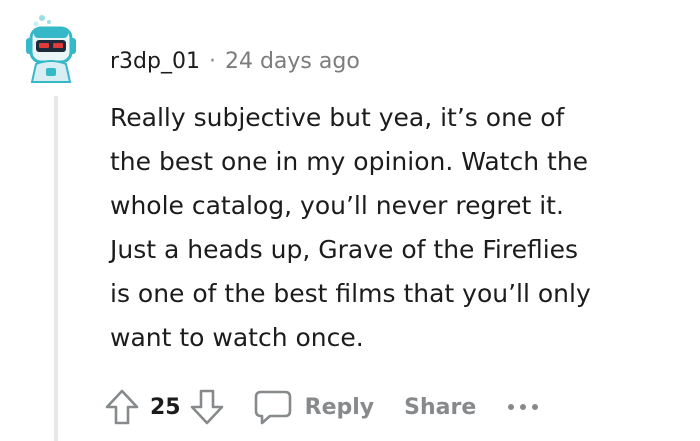  Describe the element at coordinates (272, 407) in the screenshot. I see `speech-bubble-icon` at that location.